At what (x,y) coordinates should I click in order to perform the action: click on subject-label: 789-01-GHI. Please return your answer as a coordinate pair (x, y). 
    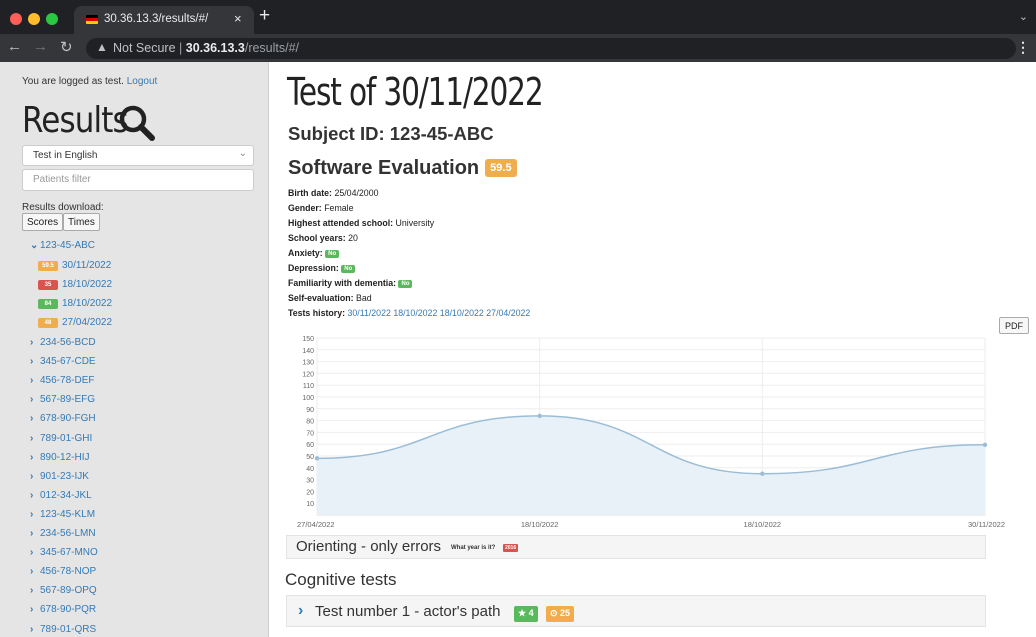
    Looking at the image, I should click on (66, 438).